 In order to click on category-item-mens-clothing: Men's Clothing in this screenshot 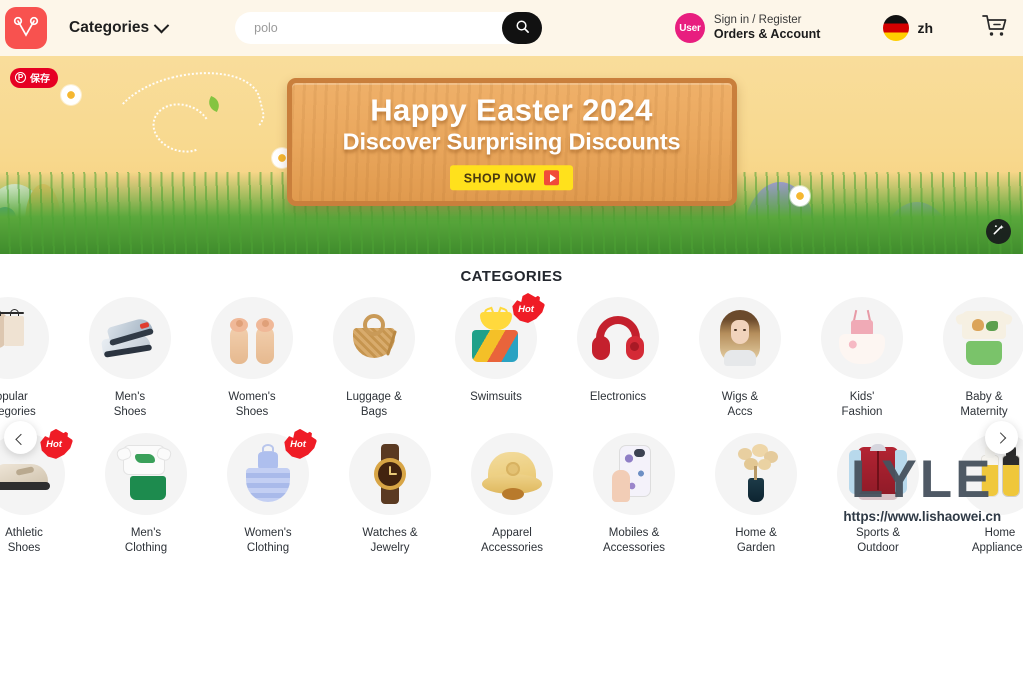, I will do `click(146, 494)`.